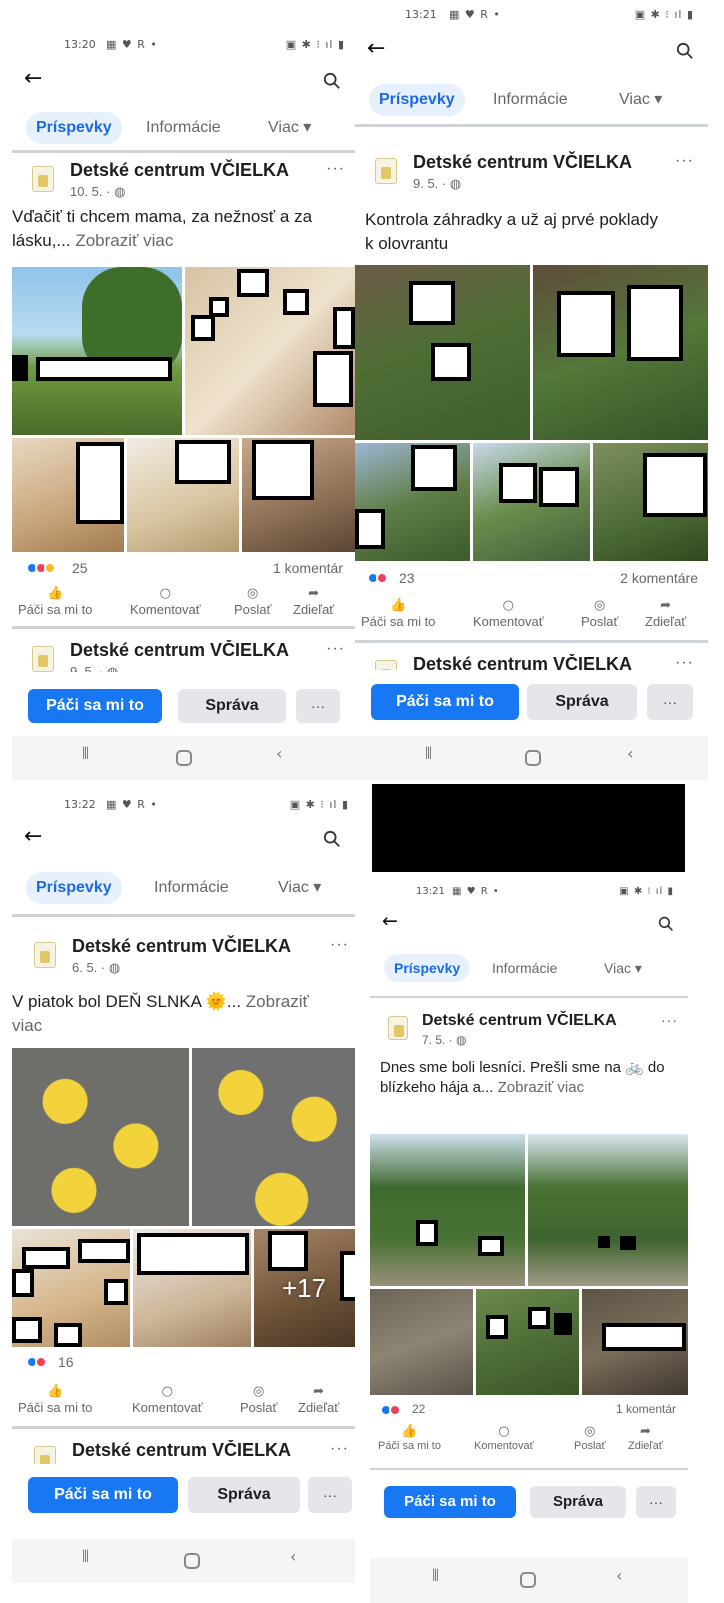  What do you see at coordinates (97, 192) in the screenshot?
I see `post-date: 10. 5. · ◍` at bounding box center [97, 192].